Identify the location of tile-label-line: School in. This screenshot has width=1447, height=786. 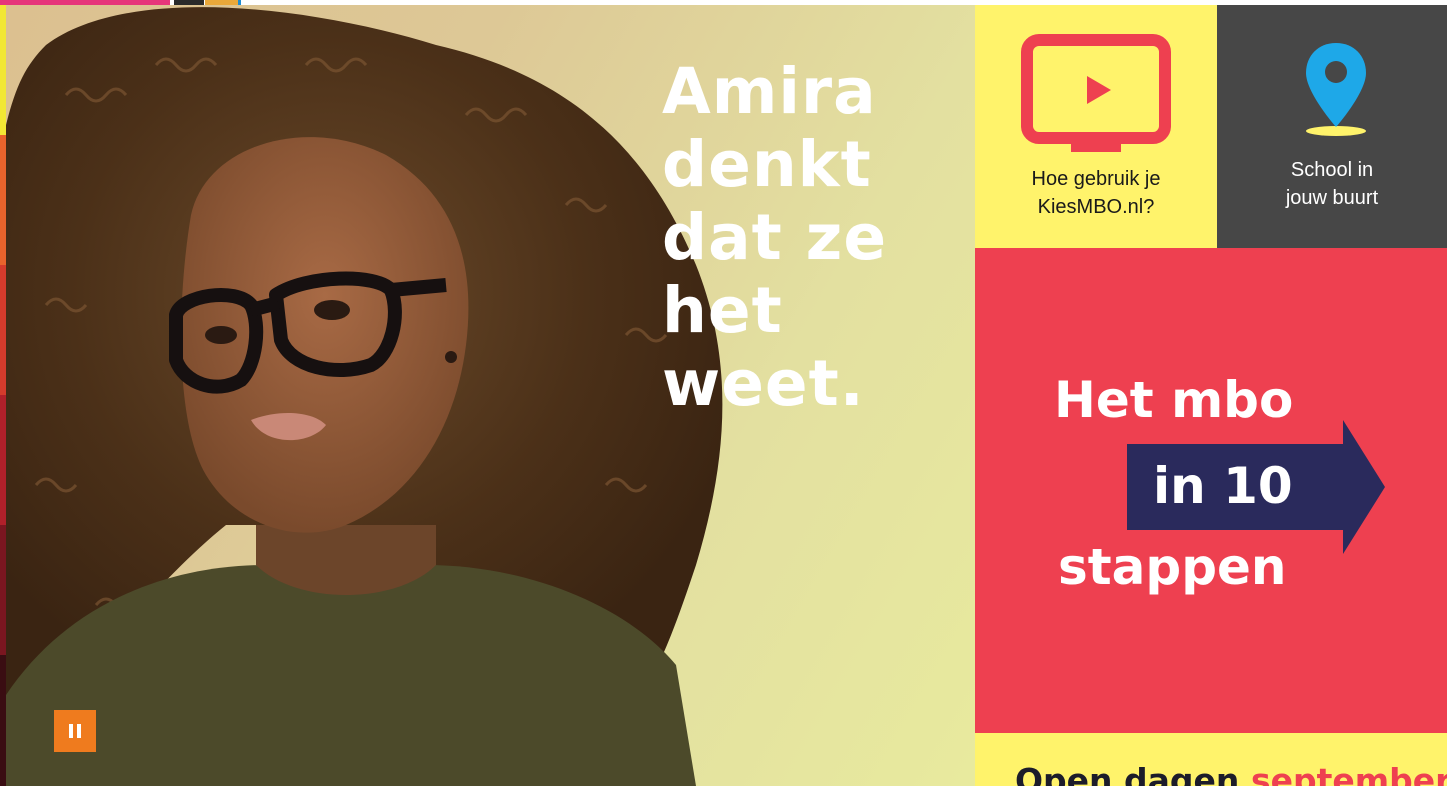
(1332, 170).